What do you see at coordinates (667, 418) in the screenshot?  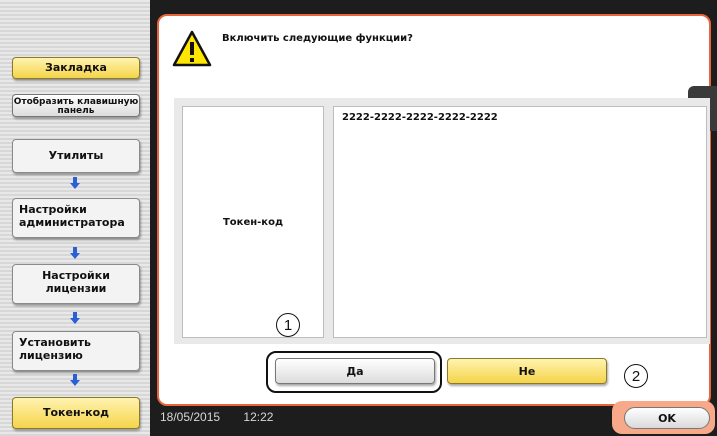 I see `ok-button: OK` at bounding box center [667, 418].